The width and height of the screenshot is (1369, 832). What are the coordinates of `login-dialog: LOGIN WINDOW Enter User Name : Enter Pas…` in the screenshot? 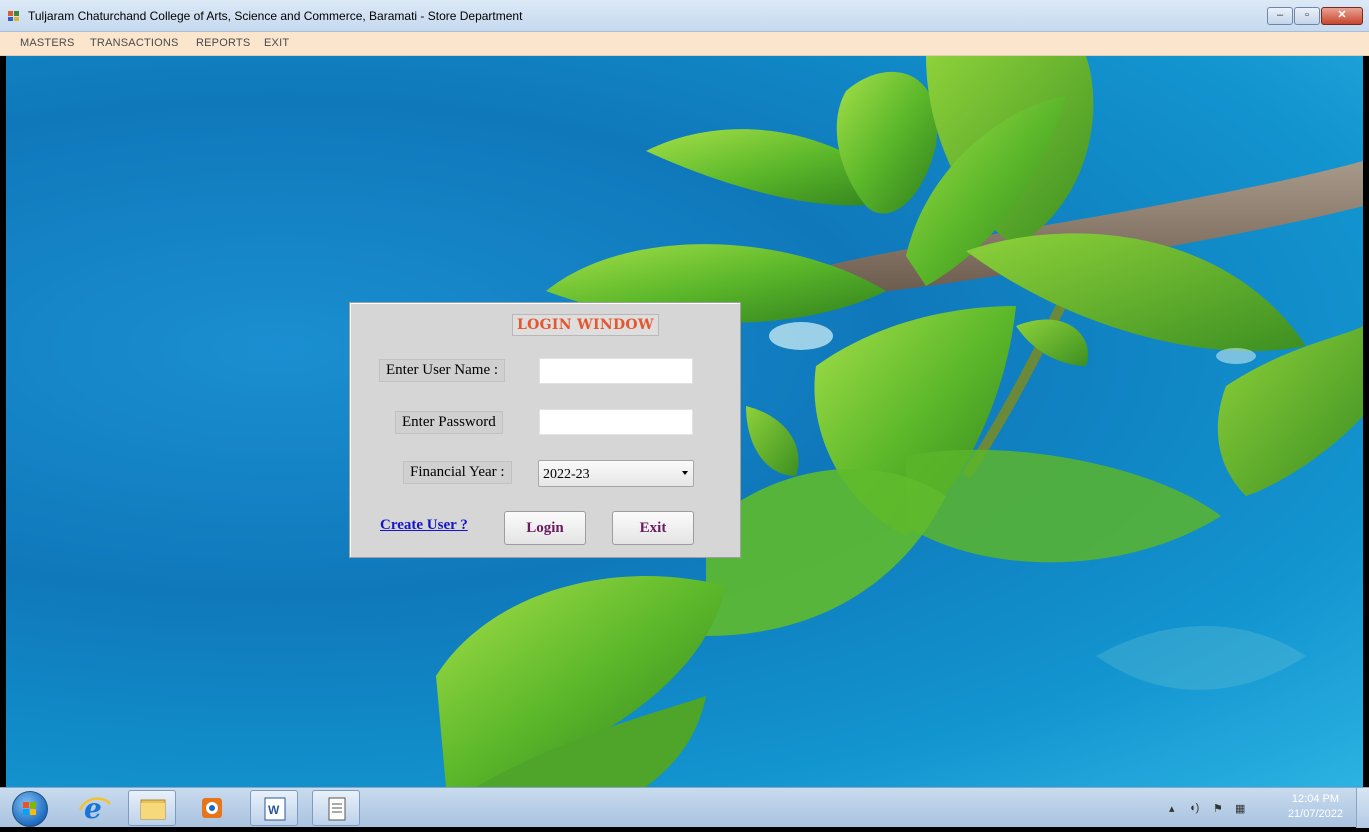 It's located at (545, 430).